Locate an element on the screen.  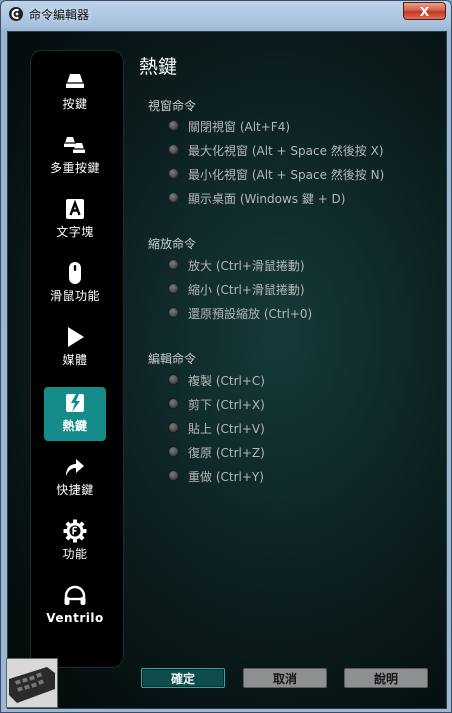
function-gear-icon is located at coordinates (75, 531).